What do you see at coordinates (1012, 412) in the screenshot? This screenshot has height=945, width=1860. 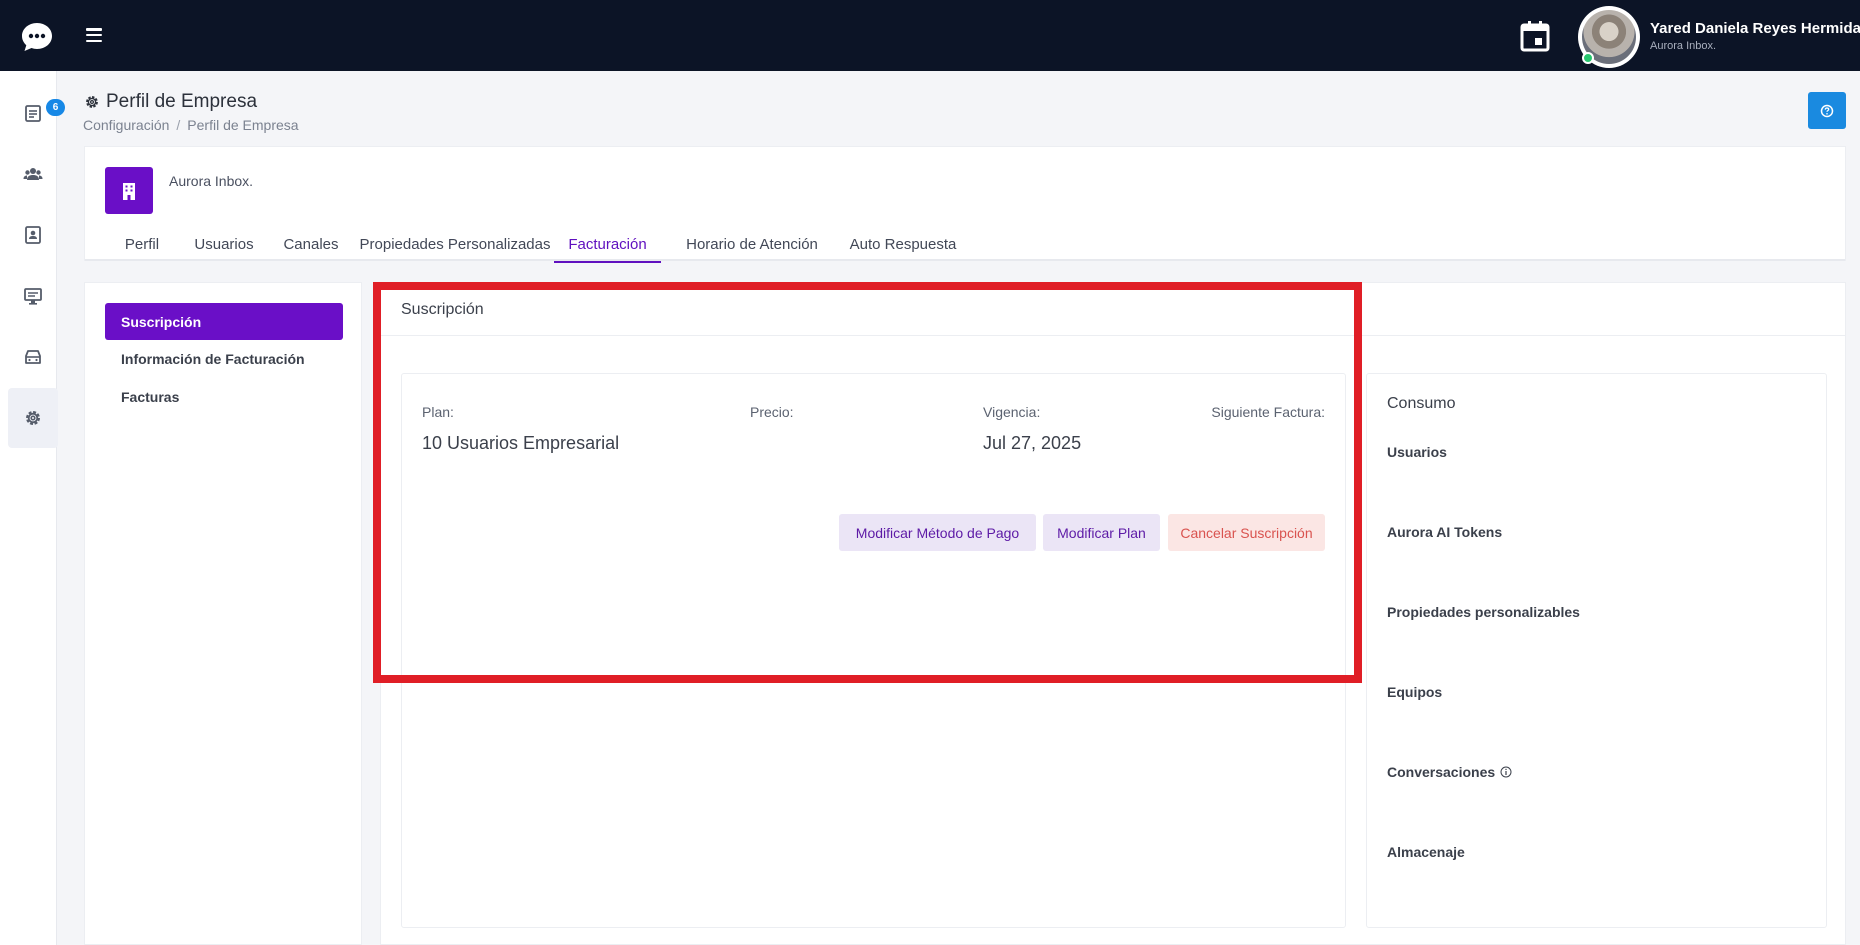 I see `validity-label: Vigencia:` at bounding box center [1012, 412].